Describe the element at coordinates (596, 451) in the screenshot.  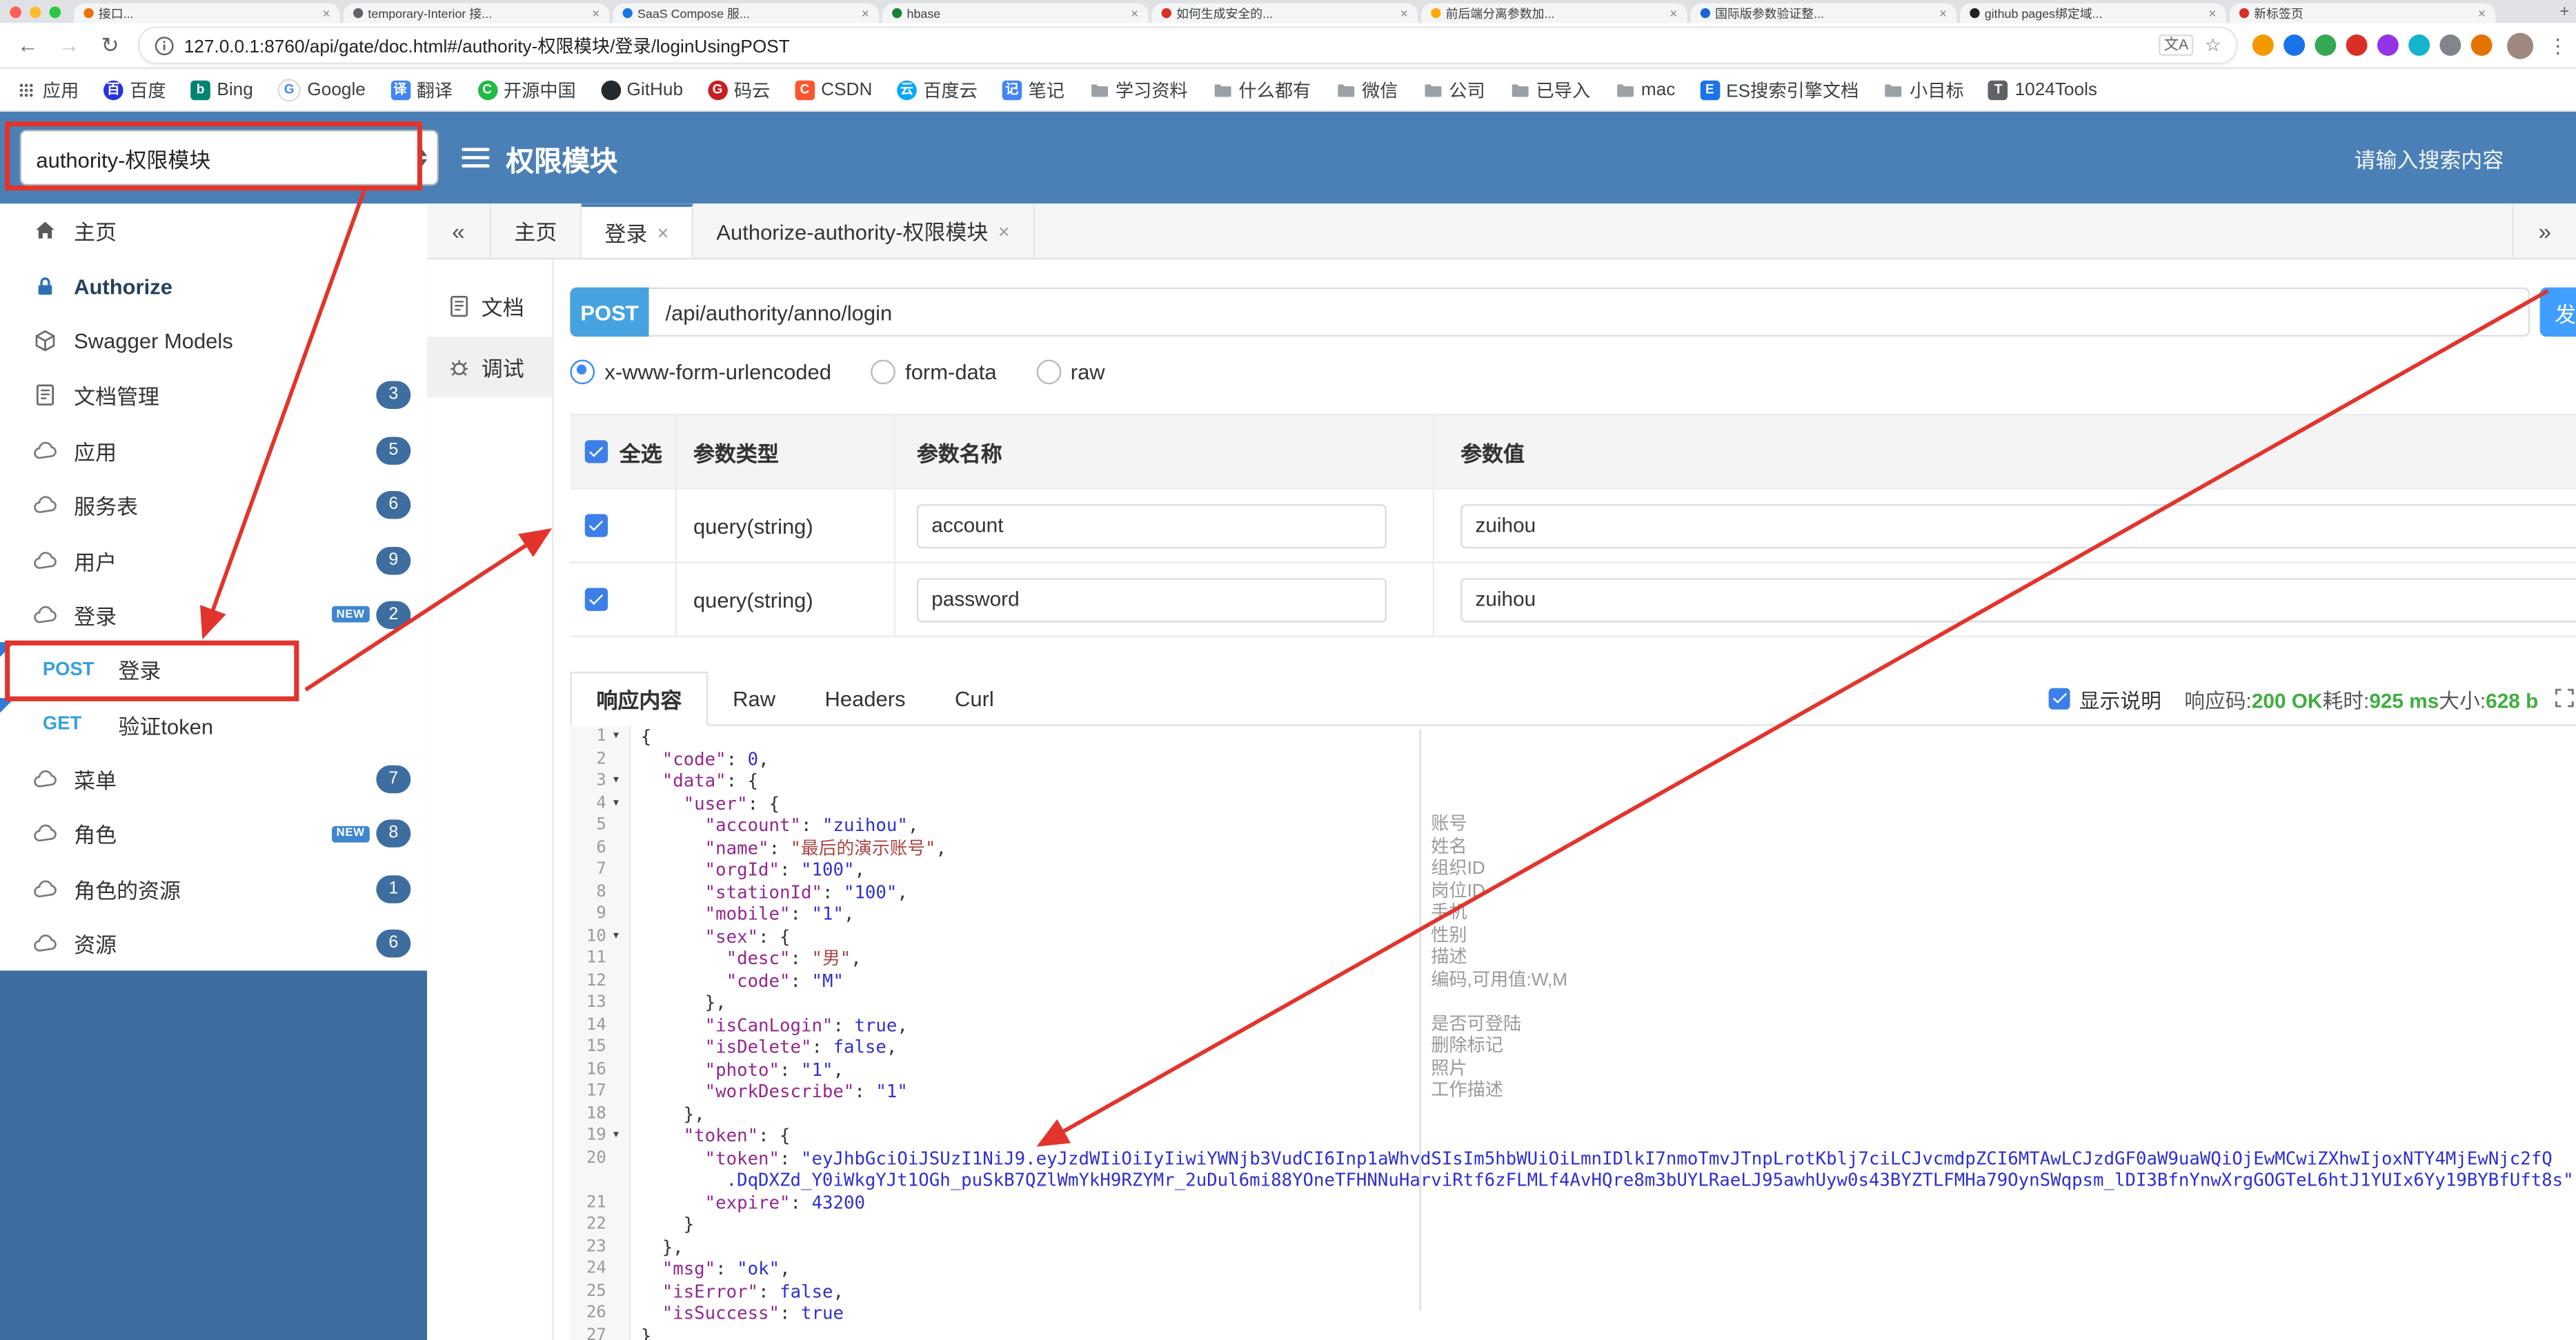
I see `select-all-checkbox` at that location.